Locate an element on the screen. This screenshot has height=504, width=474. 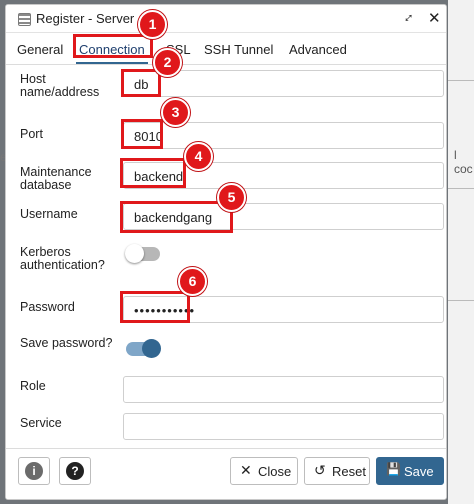
password-label: Password is located at coordinates (47, 307).